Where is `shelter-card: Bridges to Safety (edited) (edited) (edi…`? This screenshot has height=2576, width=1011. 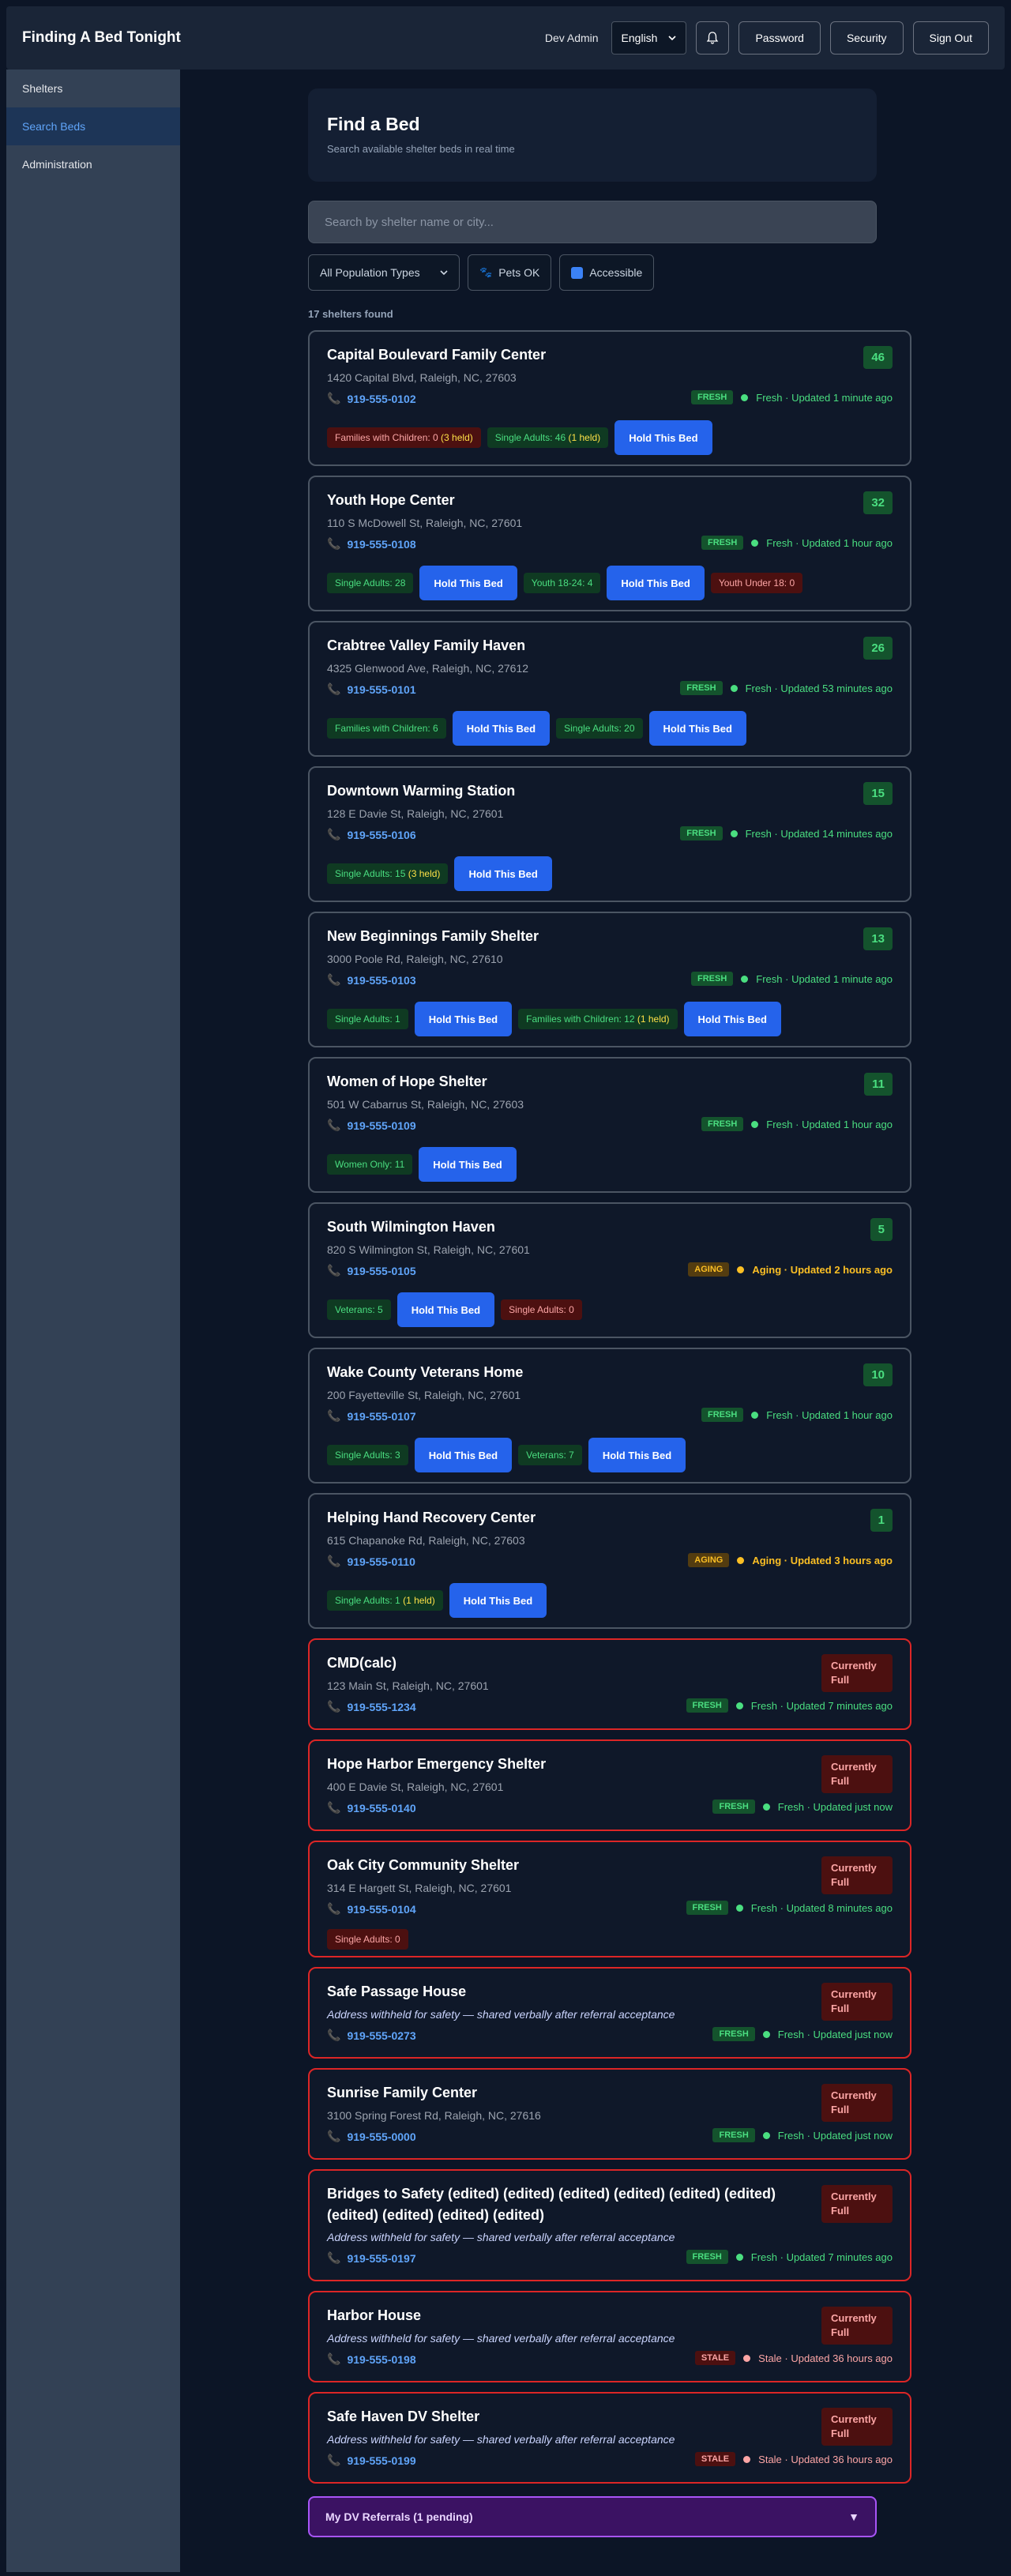
shelter-card: Bridges to Safety (edited) (edited) (edi… is located at coordinates (609, 2225).